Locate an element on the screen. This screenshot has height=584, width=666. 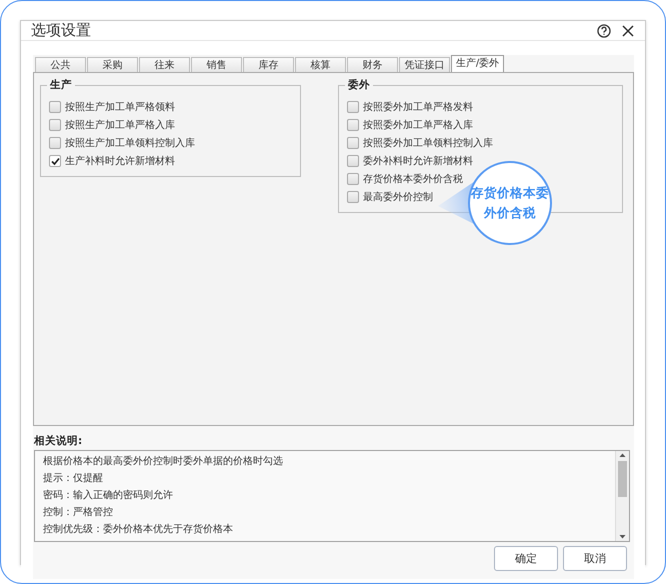
tab: 凭证接口 is located at coordinates (424, 64).